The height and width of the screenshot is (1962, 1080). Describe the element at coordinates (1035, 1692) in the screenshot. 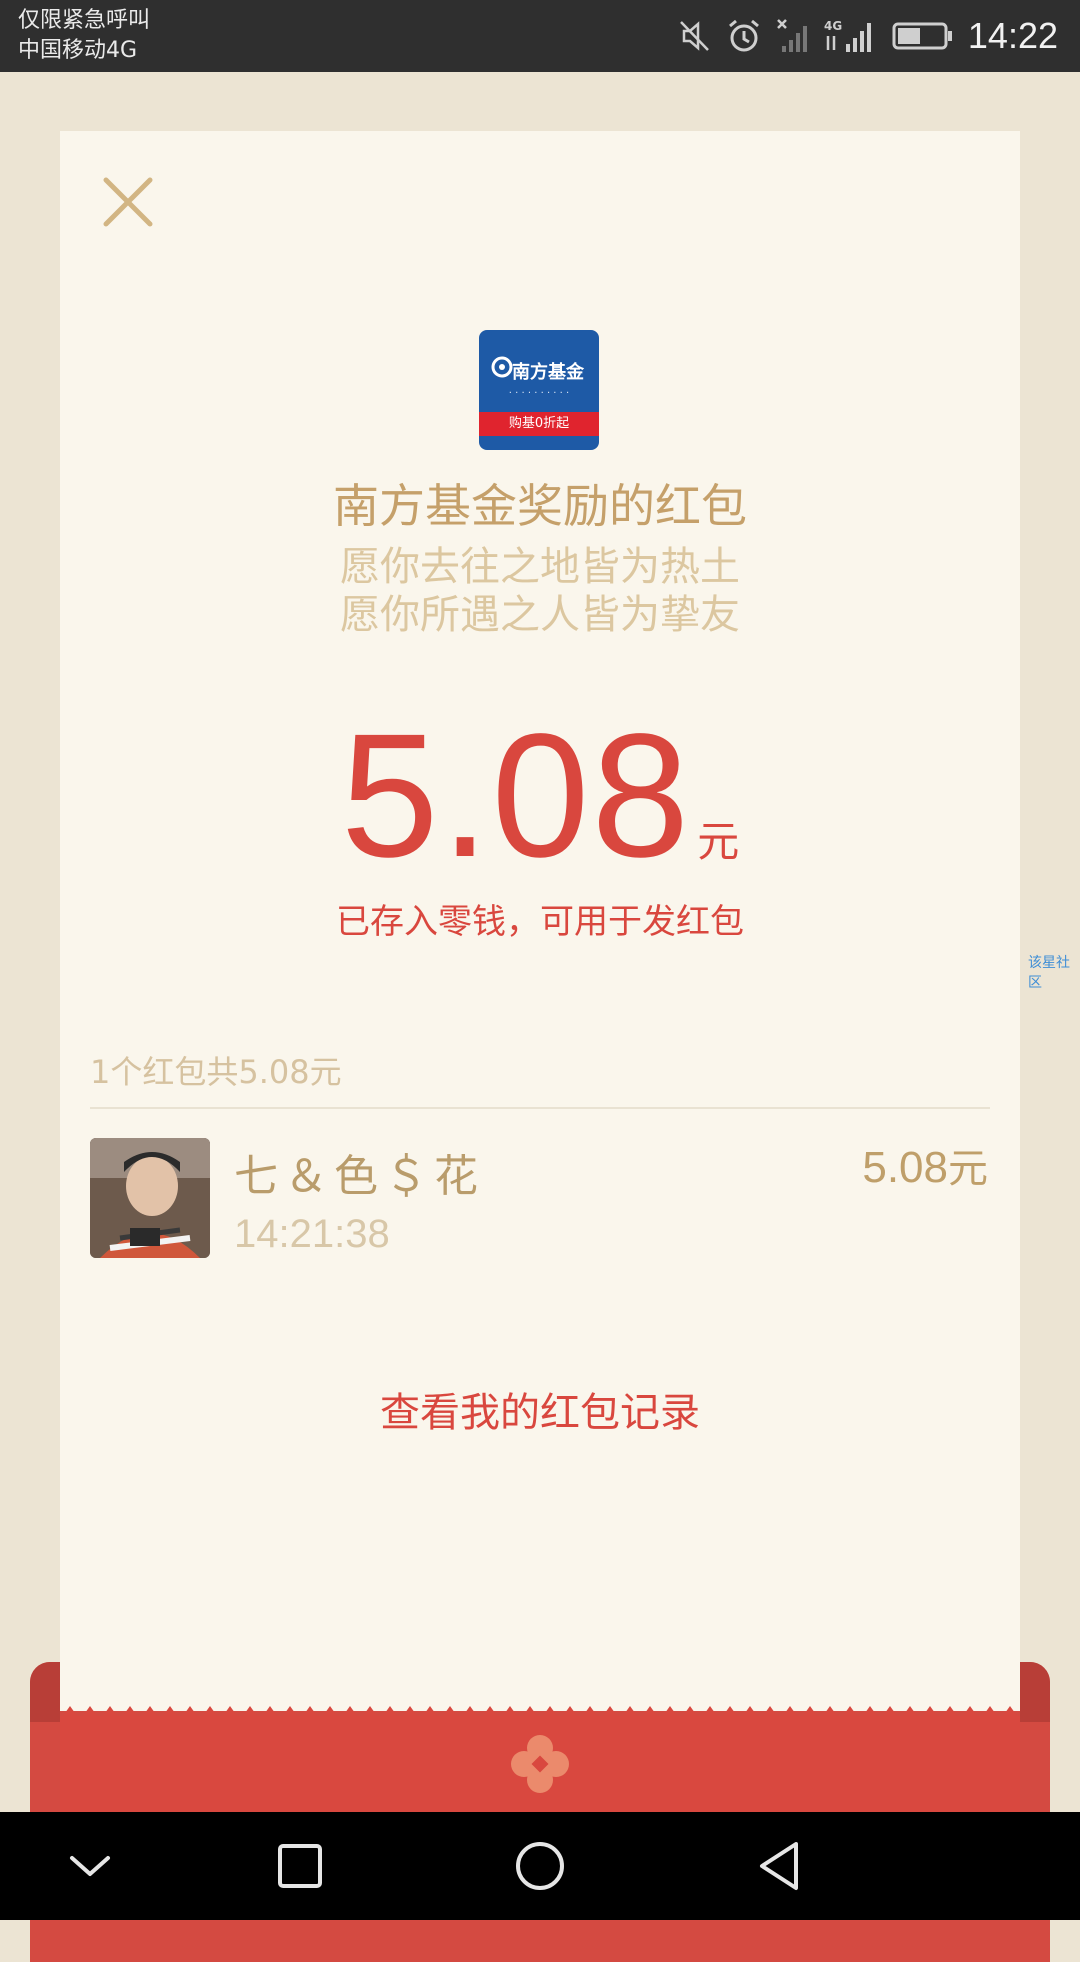

I see `pocket-right-edge` at that location.